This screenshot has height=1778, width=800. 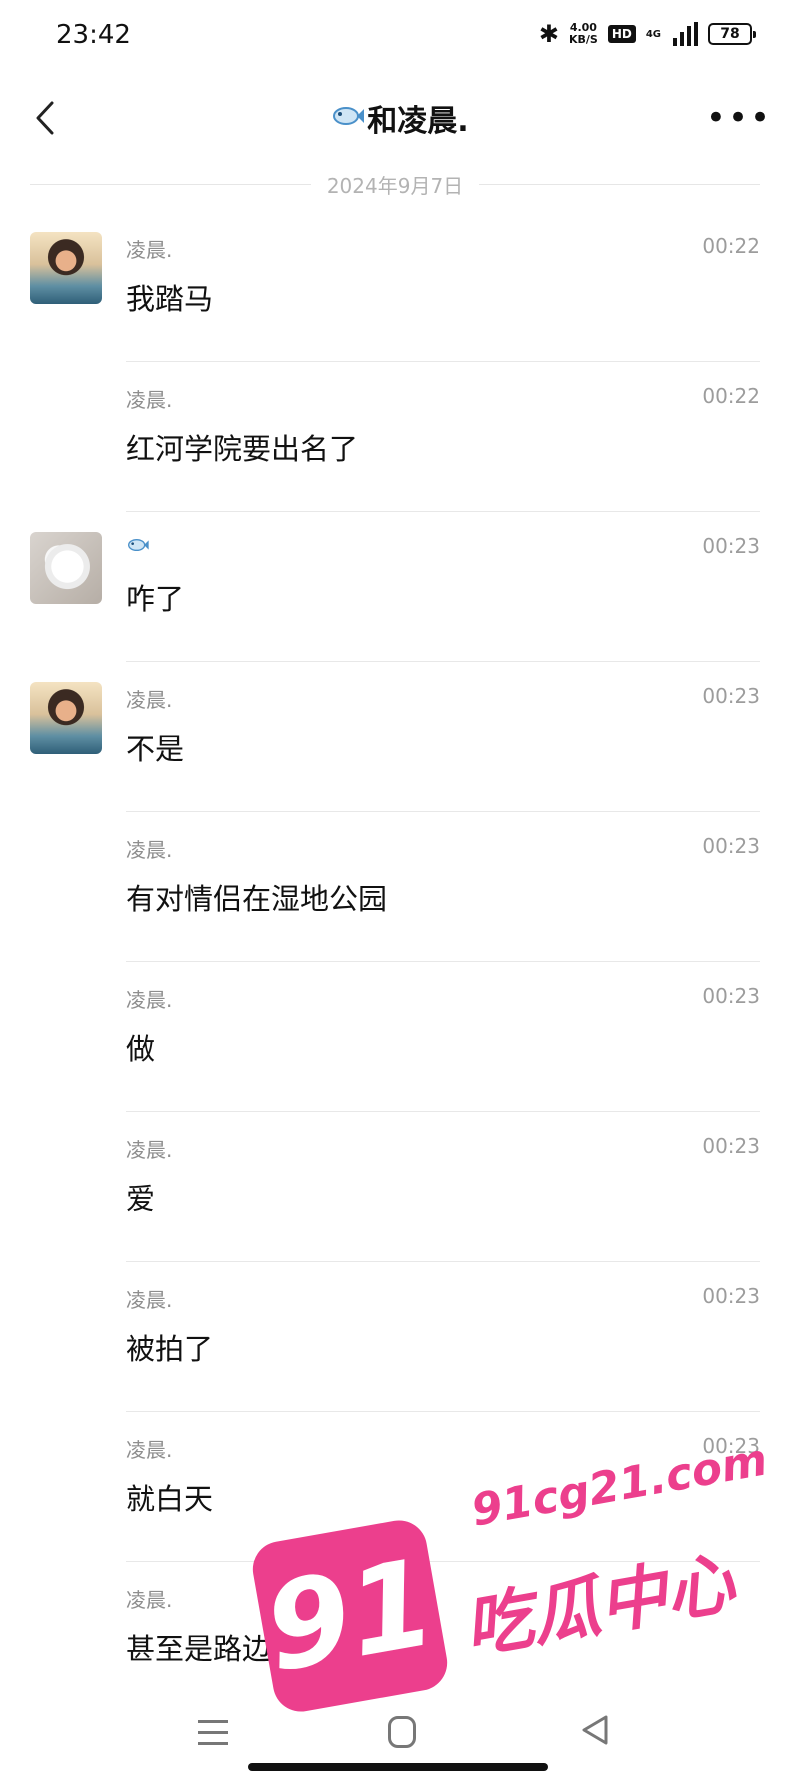 I want to click on message-text: 有对情侣在湿地公园, so click(x=256, y=897).